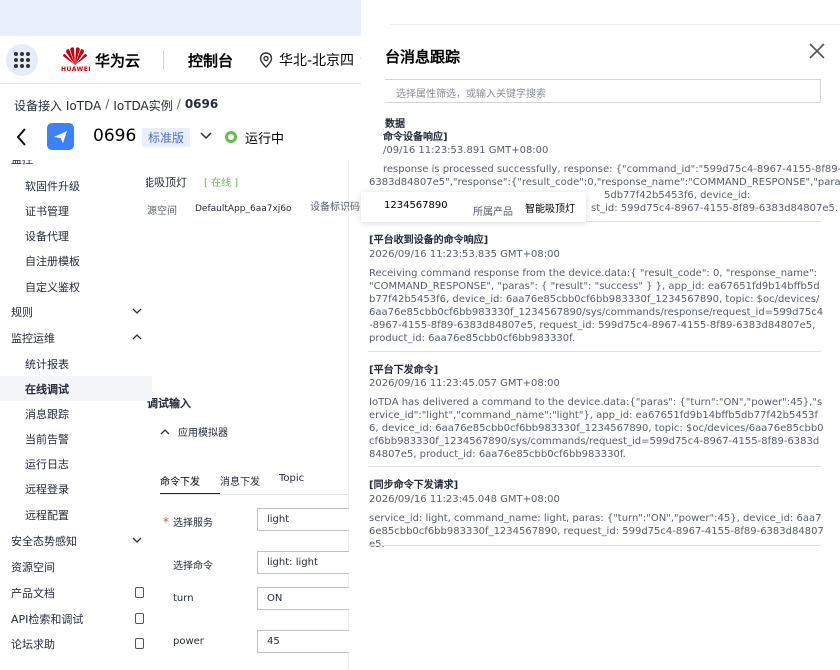 The image size is (840, 670). What do you see at coordinates (73, 337) in the screenshot?
I see `sidebar-item: 监控运维` at bounding box center [73, 337].